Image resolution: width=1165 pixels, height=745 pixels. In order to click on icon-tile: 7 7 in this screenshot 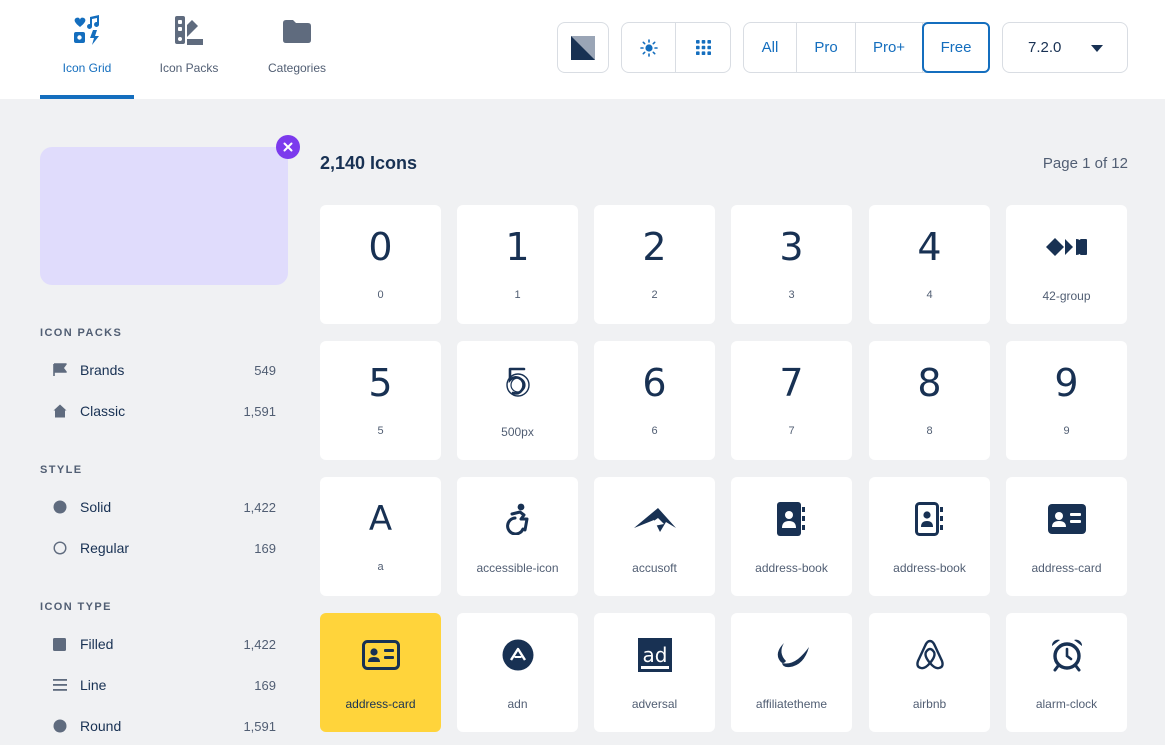, I will do `click(791, 400)`.